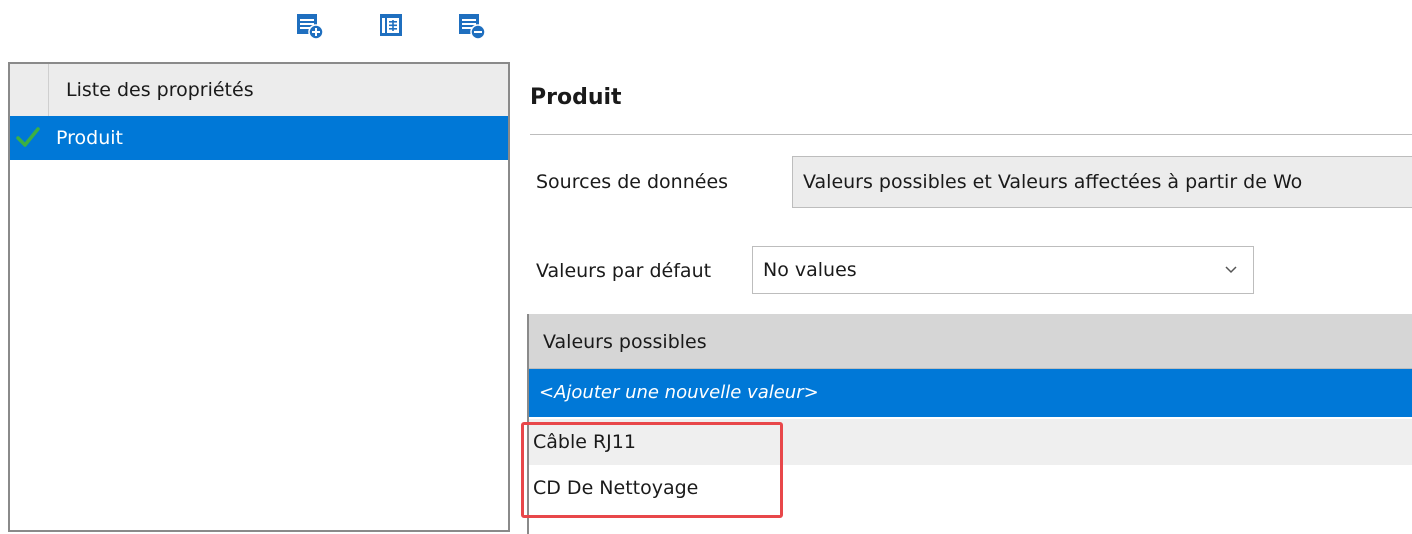 This screenshot has width=1412, height=534. What do you see at coordinates (810, 270) in the screenshot?
I see `default-values-selected: No values` at bounding box center [810, 270].